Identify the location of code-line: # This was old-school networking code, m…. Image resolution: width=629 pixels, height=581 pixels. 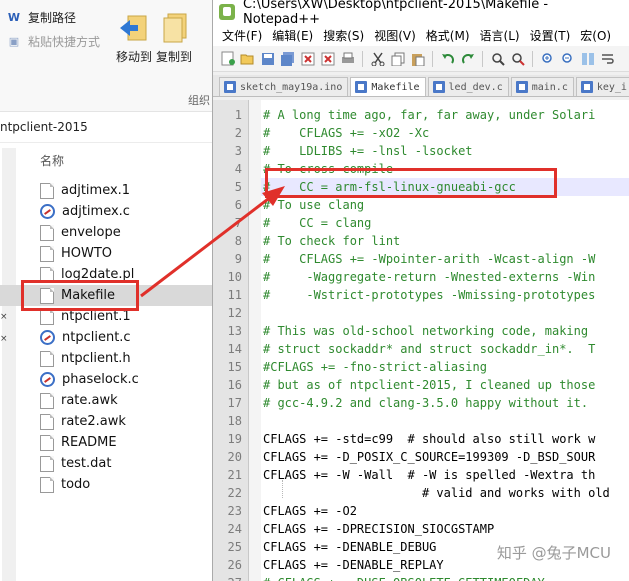
(425, 331).